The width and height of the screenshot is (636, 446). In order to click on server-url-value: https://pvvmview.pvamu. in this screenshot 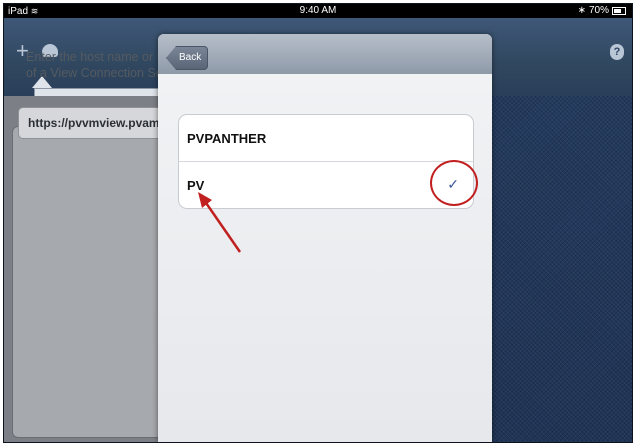, I will do `click(96, 123)`.